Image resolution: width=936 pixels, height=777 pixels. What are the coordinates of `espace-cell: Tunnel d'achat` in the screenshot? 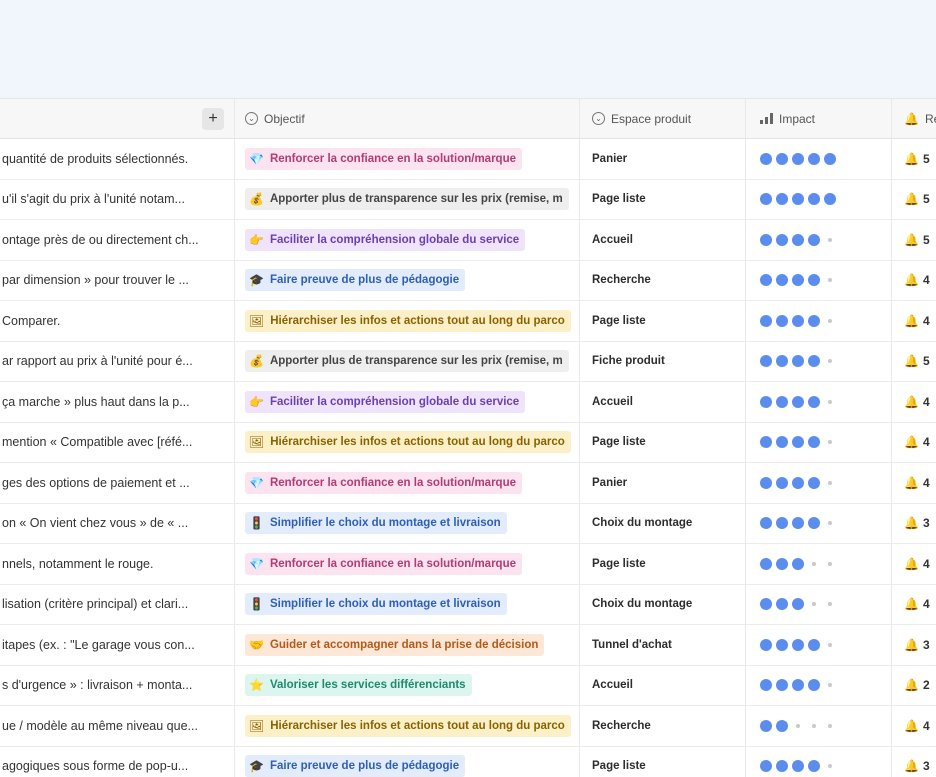 It's located at (663, 645).